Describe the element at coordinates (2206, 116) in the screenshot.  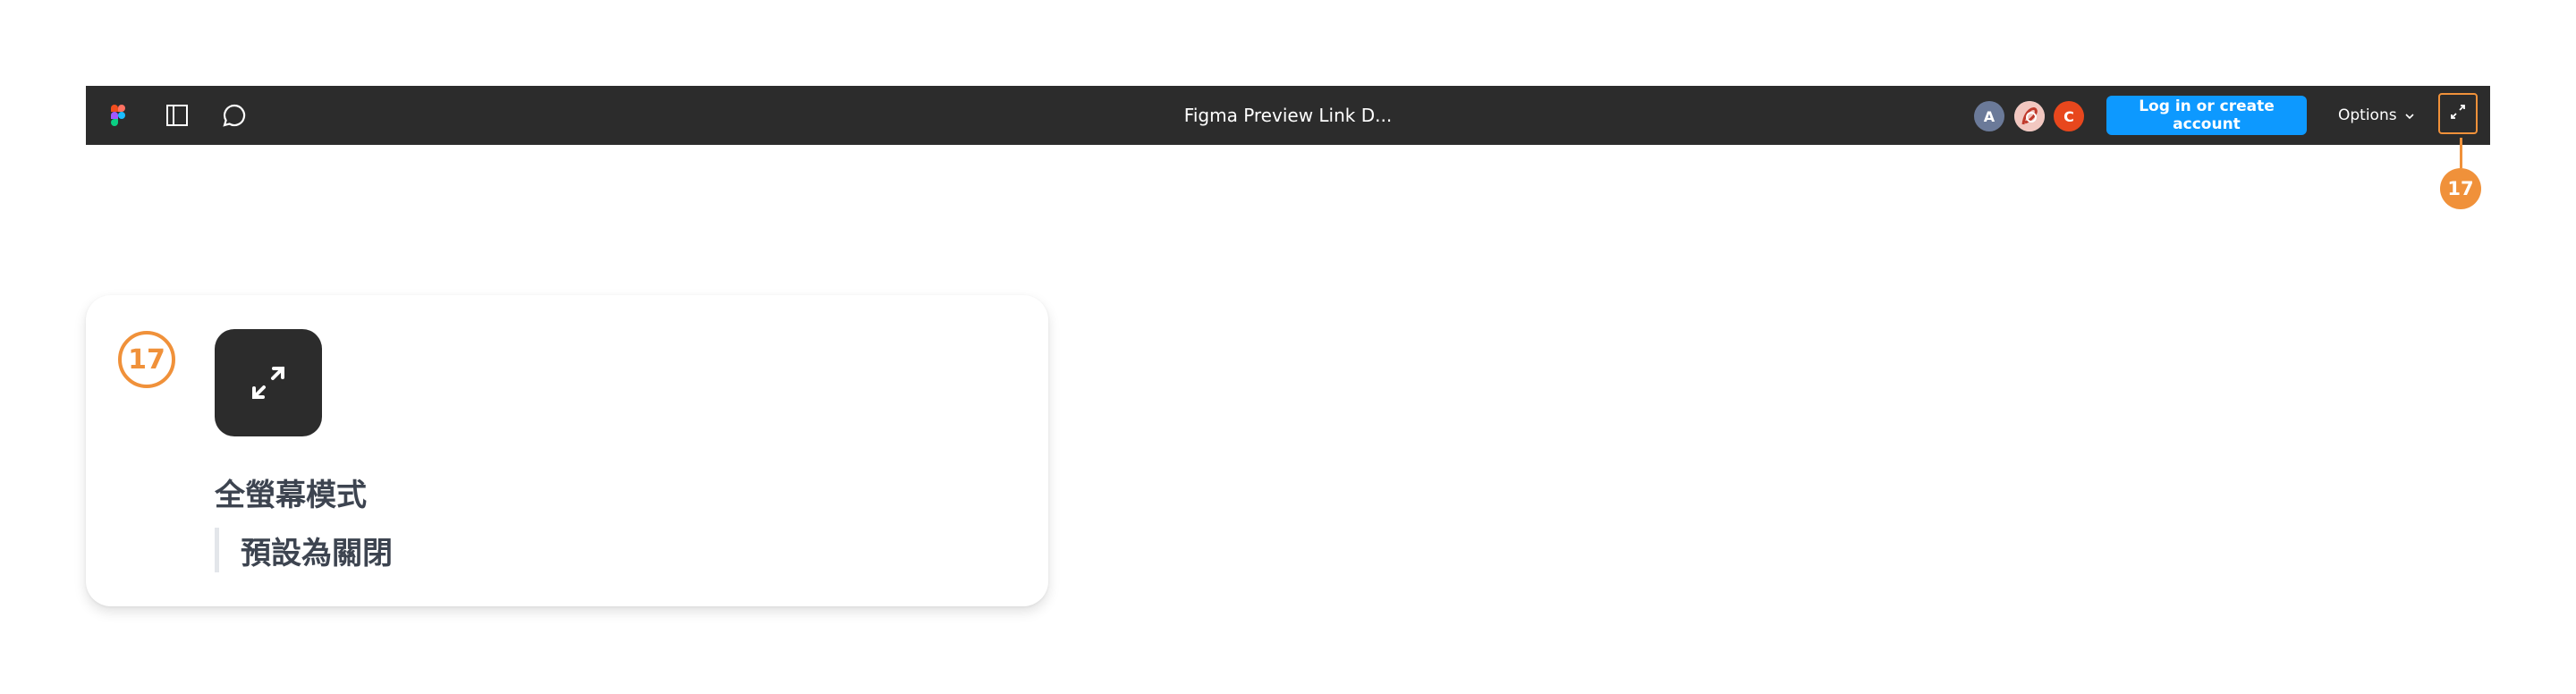
I see `login-button: Log in or create account` at that location.